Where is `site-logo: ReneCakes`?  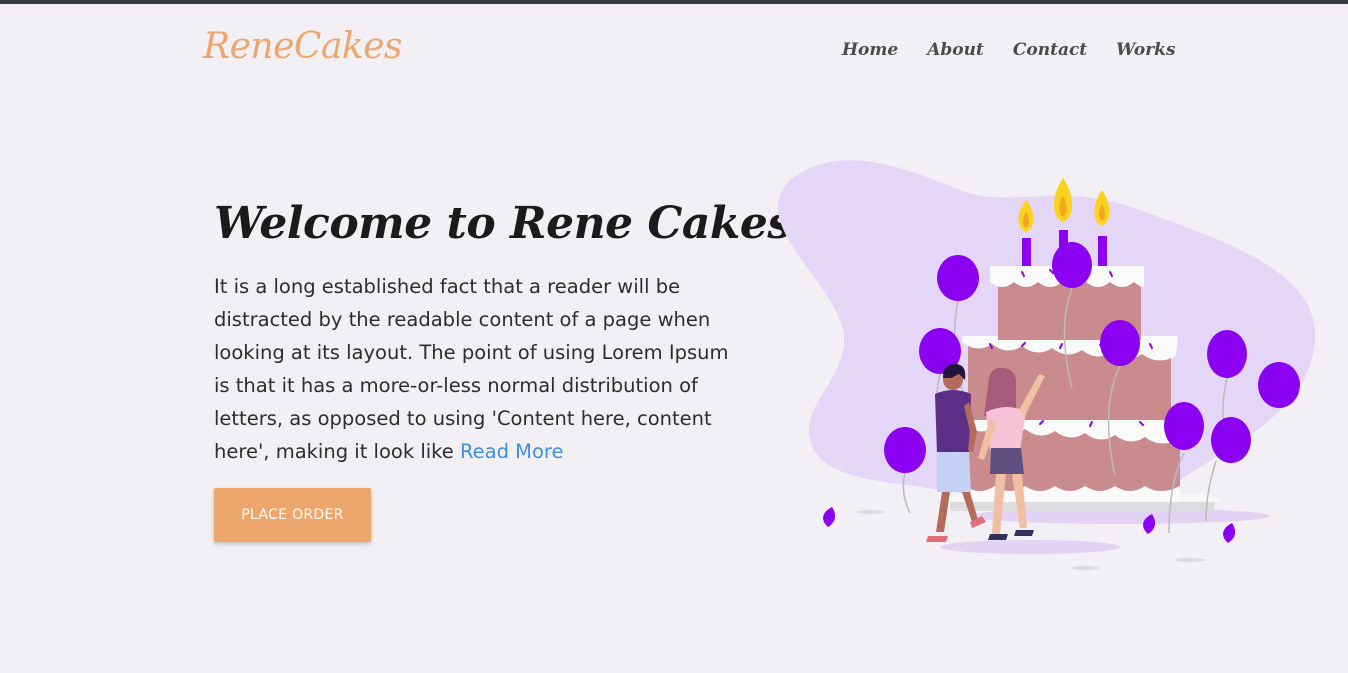 site-logo: ReneCakes is located at coordinates (303, 46).